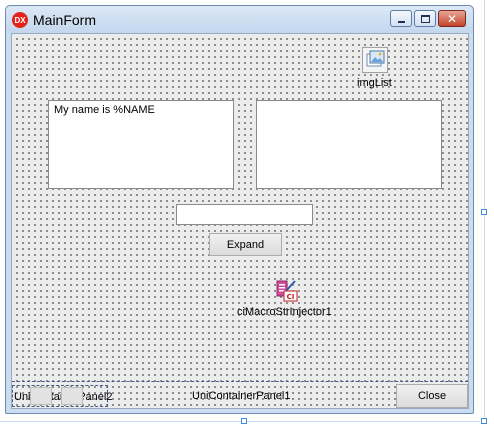 The image size is (494, 429). What do you see at coordinates (245, 244) in the screenshot?
I see `expand-button: Expand` at bounding box center [245, 244].